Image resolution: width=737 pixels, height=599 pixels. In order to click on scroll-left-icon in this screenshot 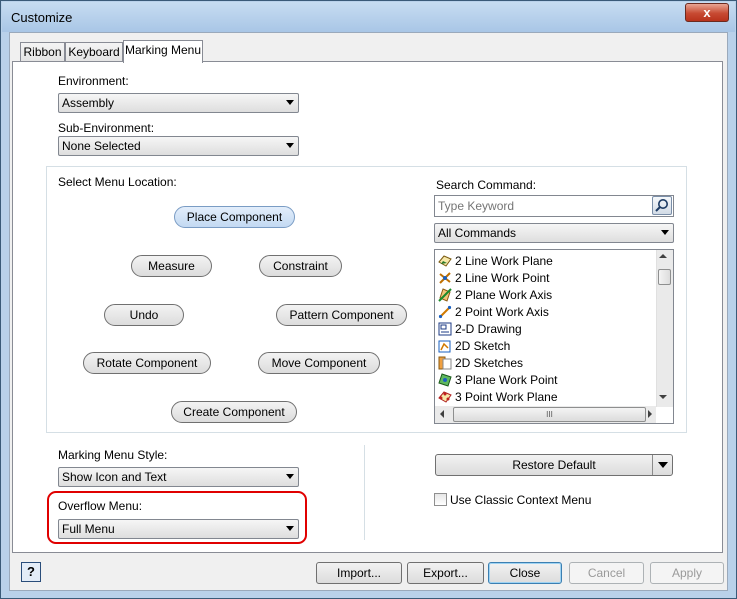, I will do `click(442, 414)`.